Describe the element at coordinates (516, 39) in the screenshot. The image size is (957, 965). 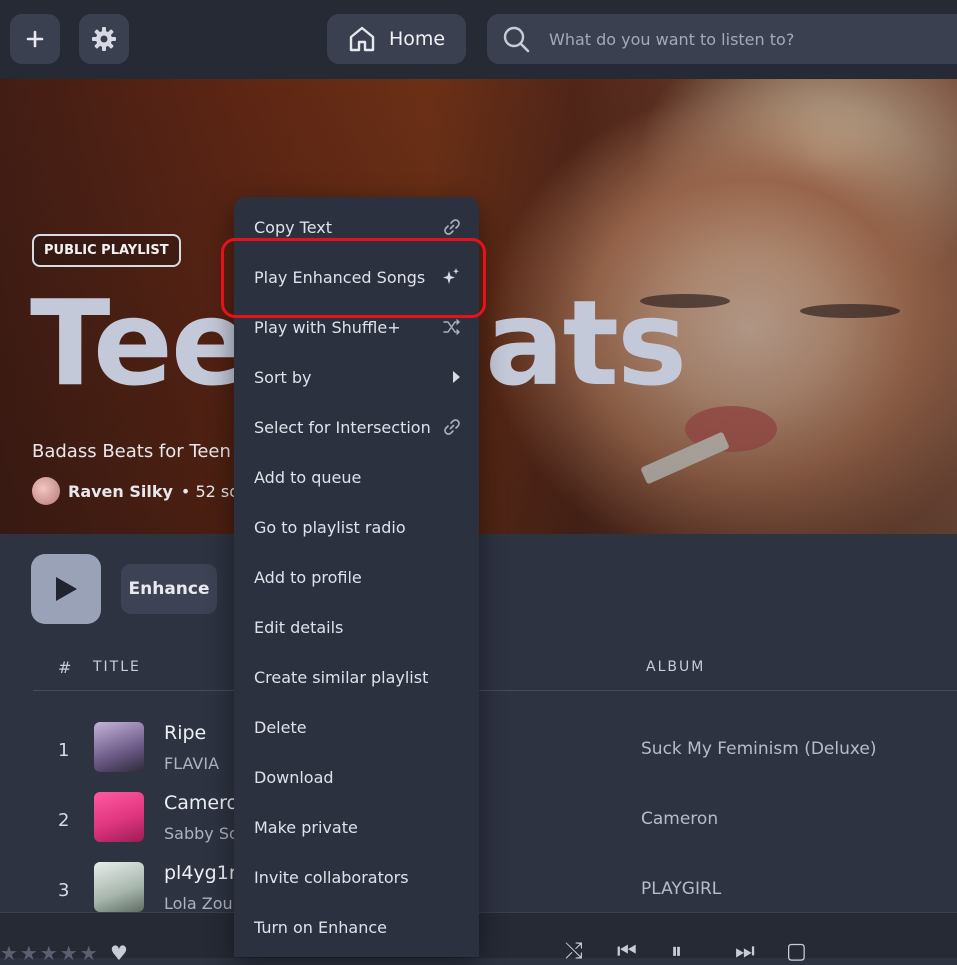
I see `search-icon` at that location.